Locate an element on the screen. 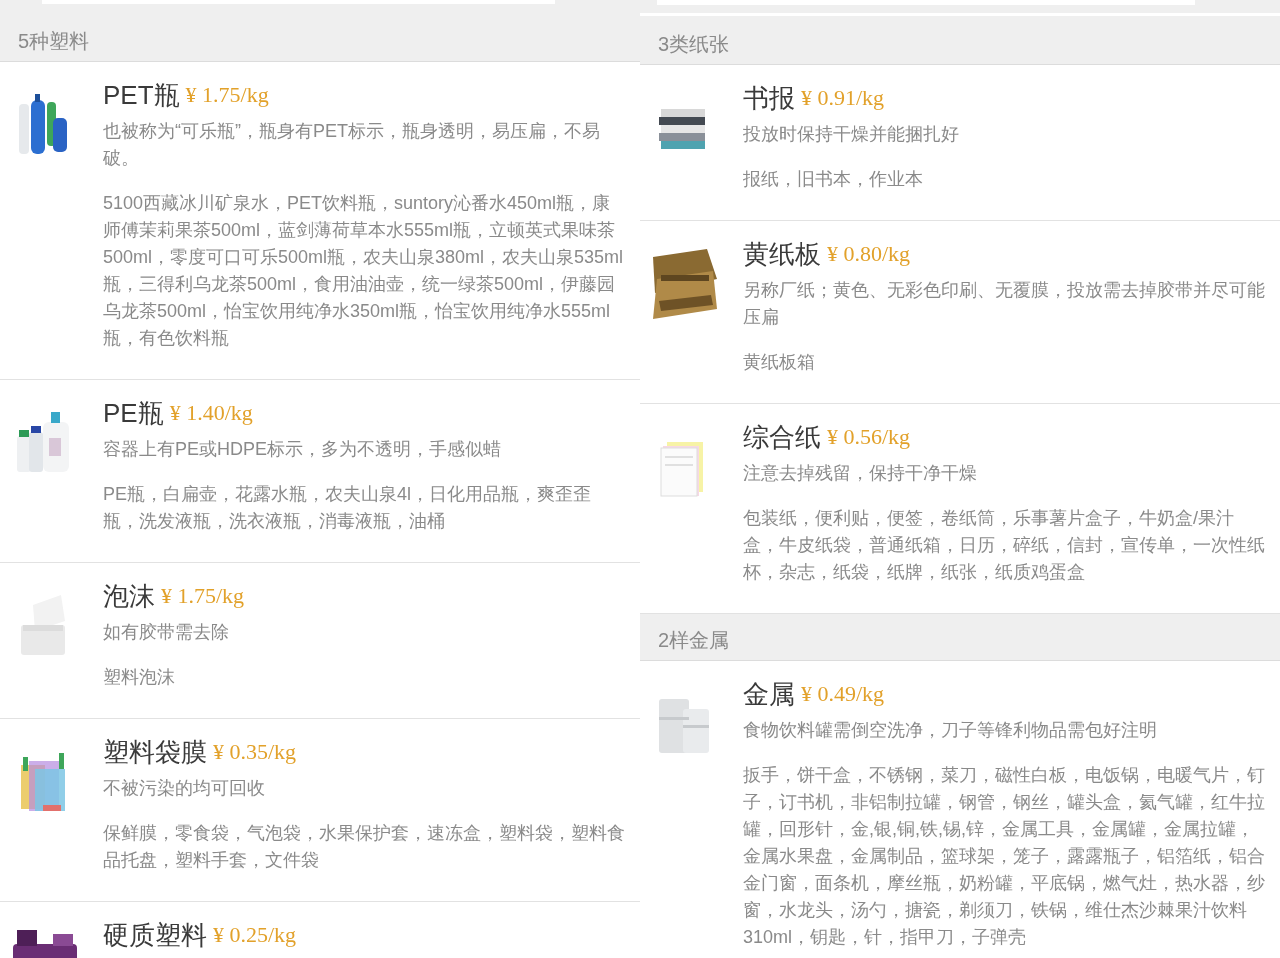 This screenshot has width=1280, height=958. item-examples: 5100西藏冰川矿泉水，PET饮料瓶，suntory沁番水450ml瓶，康师傅茉莉果茶500ml，蓝剑薄荷草本水555ml瓶，立顿英式果味茶500ml，零度可口可乐500ml瓶，农夫山泉380ml，农夫山泉535ml瓶，三得利乌龙茶500ml，食用油油壶，统一绿茶500ml，伊藤园乌龙茶500ml，怡宝饮用纯净水350ml瓶，怡宝饮用纯净水555ml瓶，有色饮料瓶 is located at coordinates (364, 271).